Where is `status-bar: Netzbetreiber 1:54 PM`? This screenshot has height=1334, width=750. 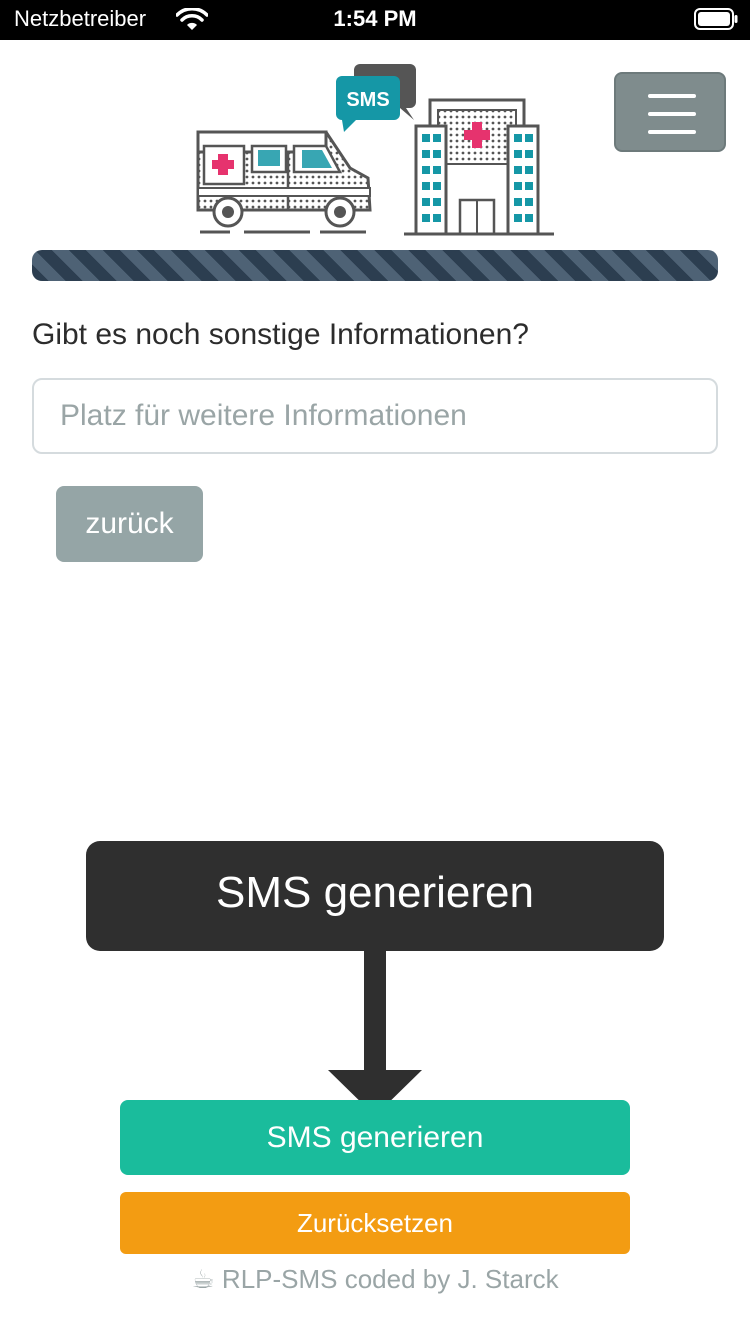 status-bar: Netzbetreiber 1:54 PM is located at coordinates (375, 20).